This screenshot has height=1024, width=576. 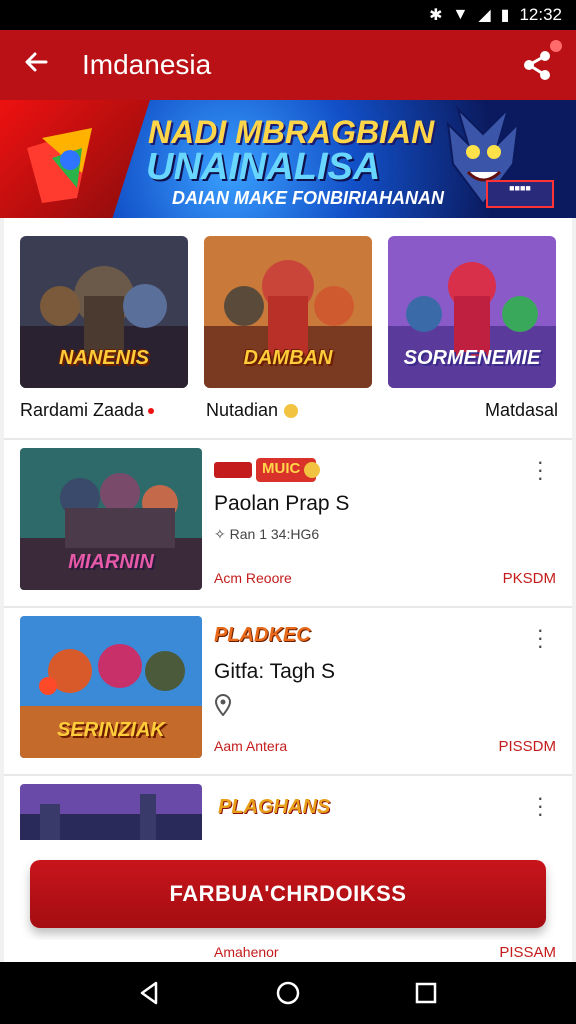 What do you see at coordinates (246, 952) in the screenshot?
I see `list-item-footer-left: Amahenor` at bounding box center [246, 952].